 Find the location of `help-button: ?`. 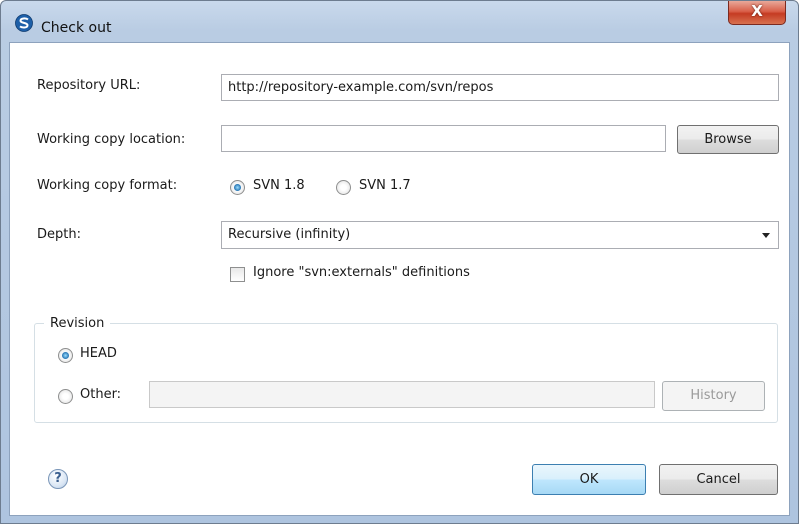

help-button: ? is located at coordinates (58, 479).